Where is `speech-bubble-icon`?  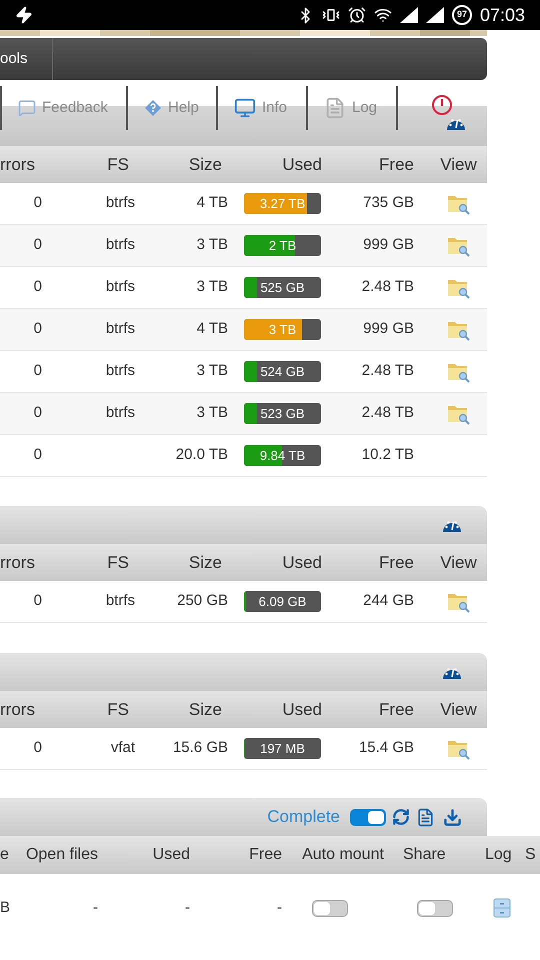
speech-bubble-icon is located at coordinates (27, 108).